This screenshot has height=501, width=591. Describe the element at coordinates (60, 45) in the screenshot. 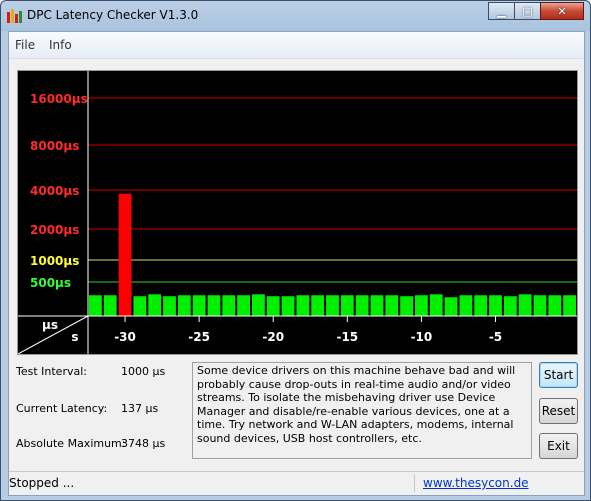

I see `menu-info: Info` at that location.